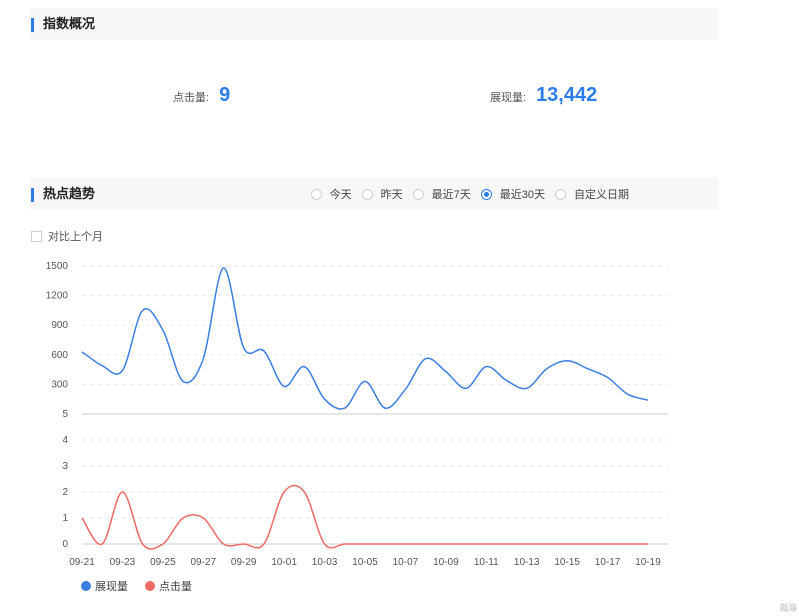 The width and height of the screenshot is (799, 616). Describe the element at coordinates (365, 562) in the screenshot. I see `x-tick-label: 10-05` at that location.